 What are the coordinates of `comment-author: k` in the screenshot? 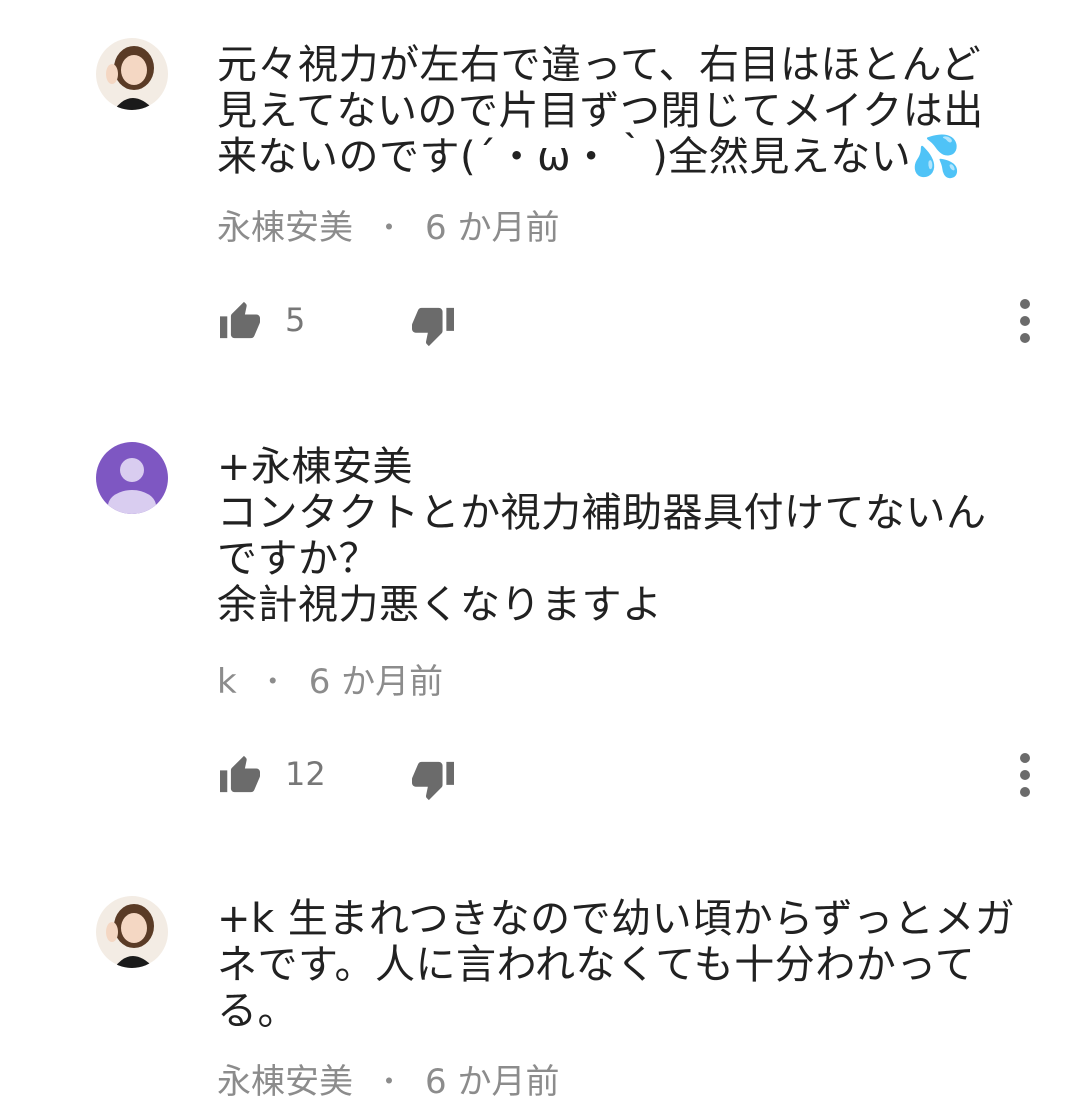 It's located at (227, 682).